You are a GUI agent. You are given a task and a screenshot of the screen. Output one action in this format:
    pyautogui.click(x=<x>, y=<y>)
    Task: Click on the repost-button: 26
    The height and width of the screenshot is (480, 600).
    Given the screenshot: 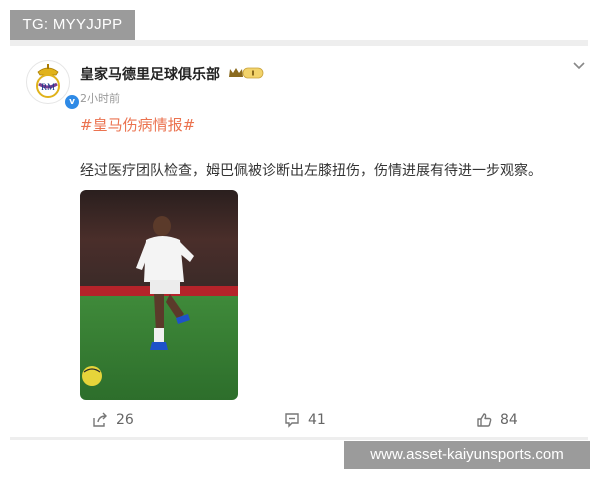 What is the action you would take?
    pyautogui.click(x=113, y=420)
    